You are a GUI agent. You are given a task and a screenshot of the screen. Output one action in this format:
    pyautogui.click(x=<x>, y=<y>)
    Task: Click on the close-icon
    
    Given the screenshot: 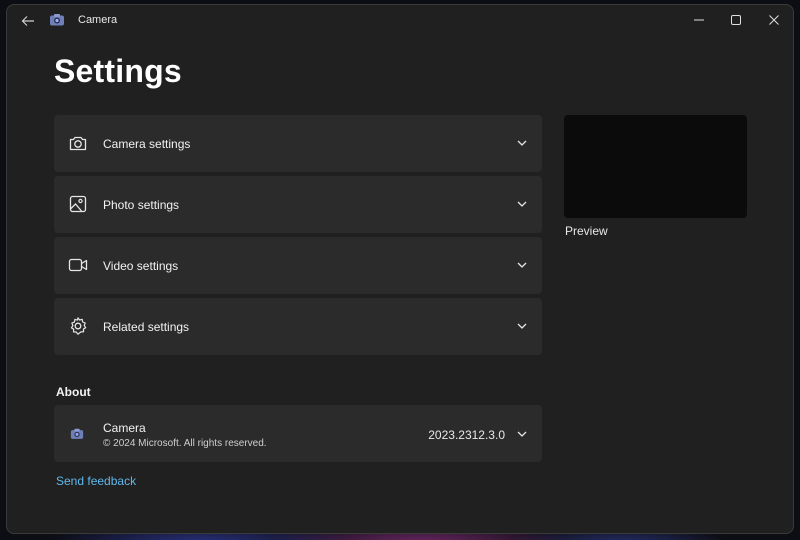 What is the action you would take?
    pyautogui.click(x=774, y=20)
    